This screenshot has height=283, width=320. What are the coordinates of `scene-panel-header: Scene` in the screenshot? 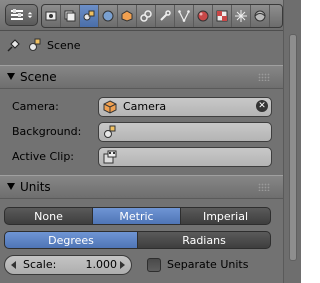 It's located at (141, 77).